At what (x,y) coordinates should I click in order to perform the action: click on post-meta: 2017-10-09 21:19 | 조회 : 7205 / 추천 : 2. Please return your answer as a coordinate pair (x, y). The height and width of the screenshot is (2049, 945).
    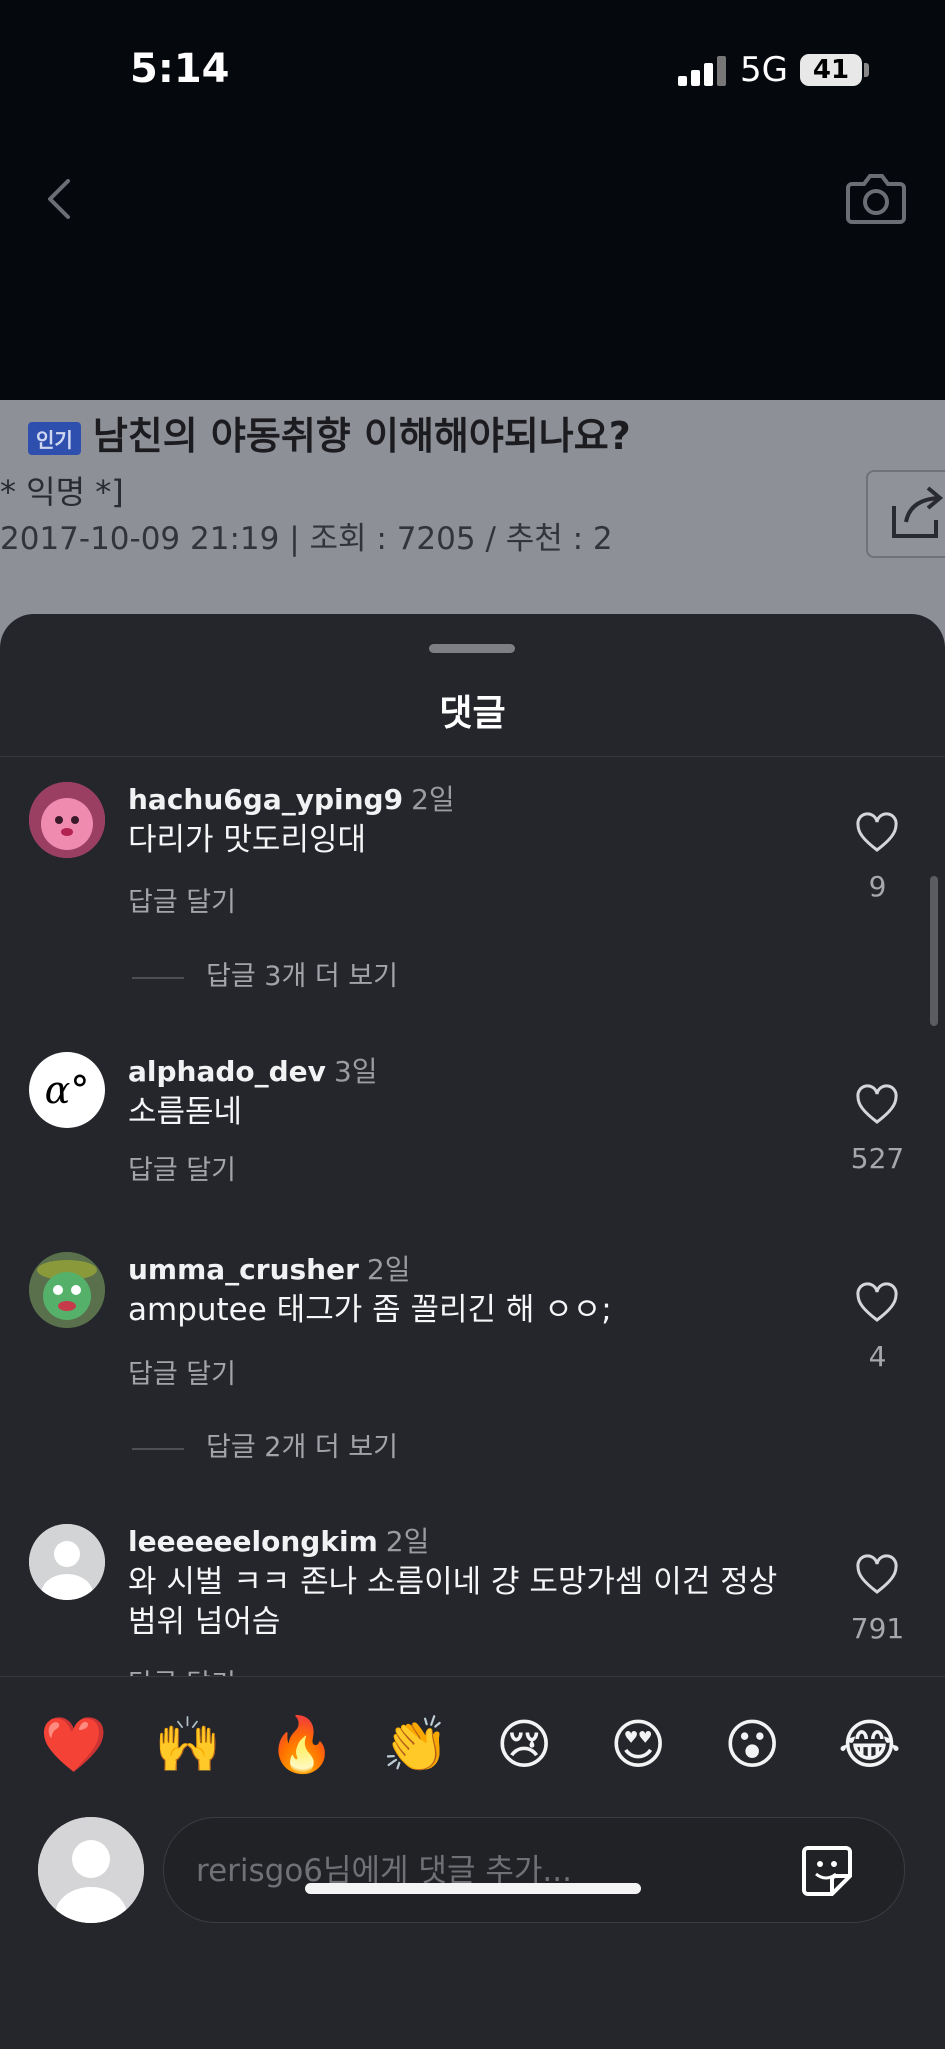
    Looking at the image, I should click on (306, 539).